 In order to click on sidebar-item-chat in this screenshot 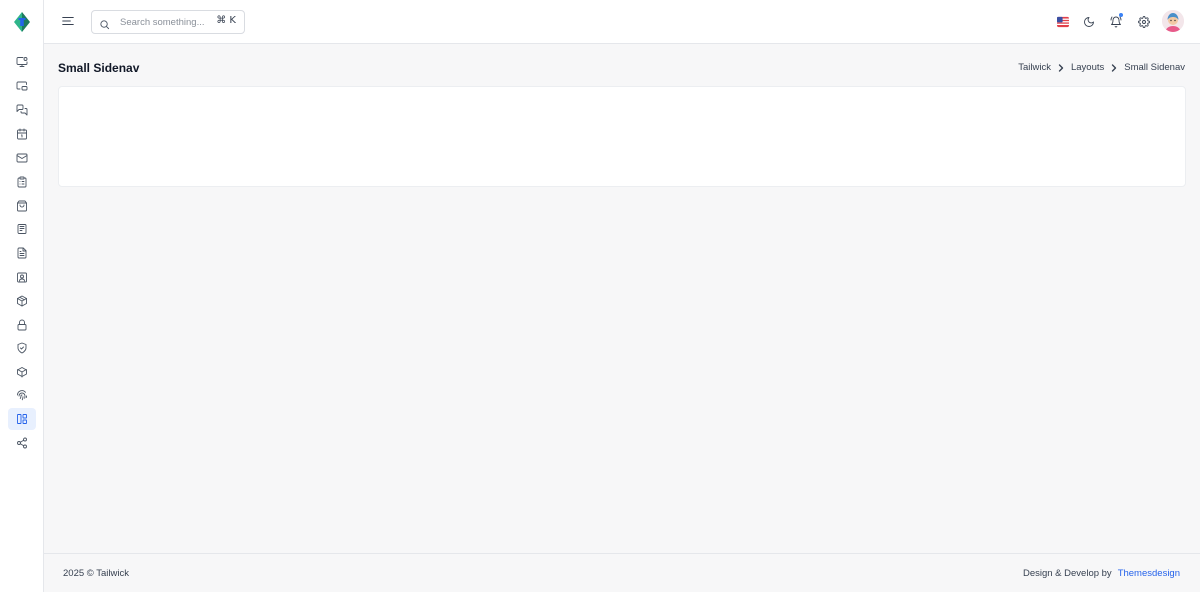, I will do `click(22, 110)`.